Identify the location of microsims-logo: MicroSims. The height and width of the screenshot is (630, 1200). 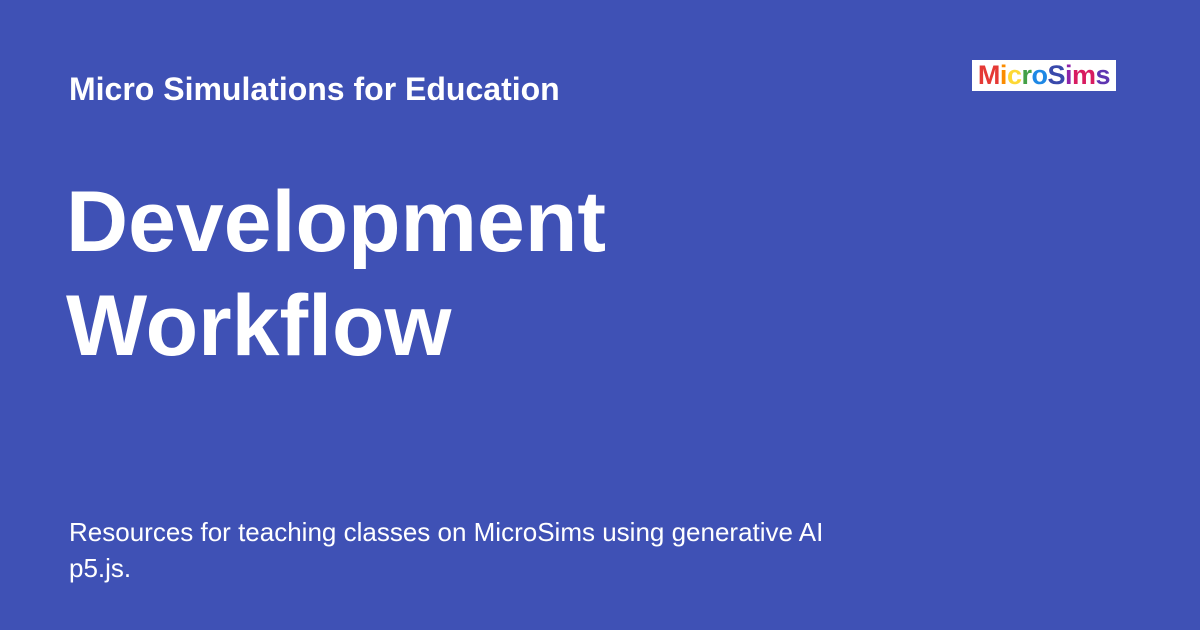
(1044, 75).